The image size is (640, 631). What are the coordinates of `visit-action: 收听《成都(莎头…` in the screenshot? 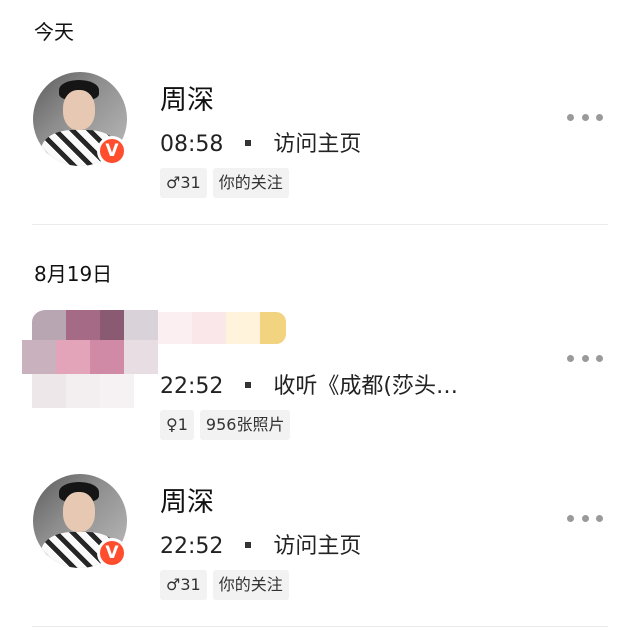 It's located at (365, 386).